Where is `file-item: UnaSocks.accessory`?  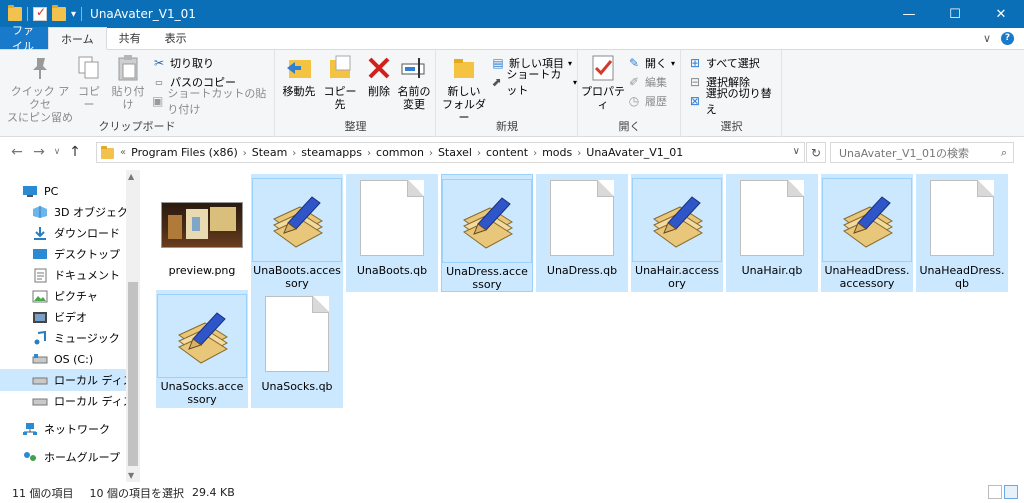 file-item: UnaSocks.accessory is located at coordinates (202, 349).